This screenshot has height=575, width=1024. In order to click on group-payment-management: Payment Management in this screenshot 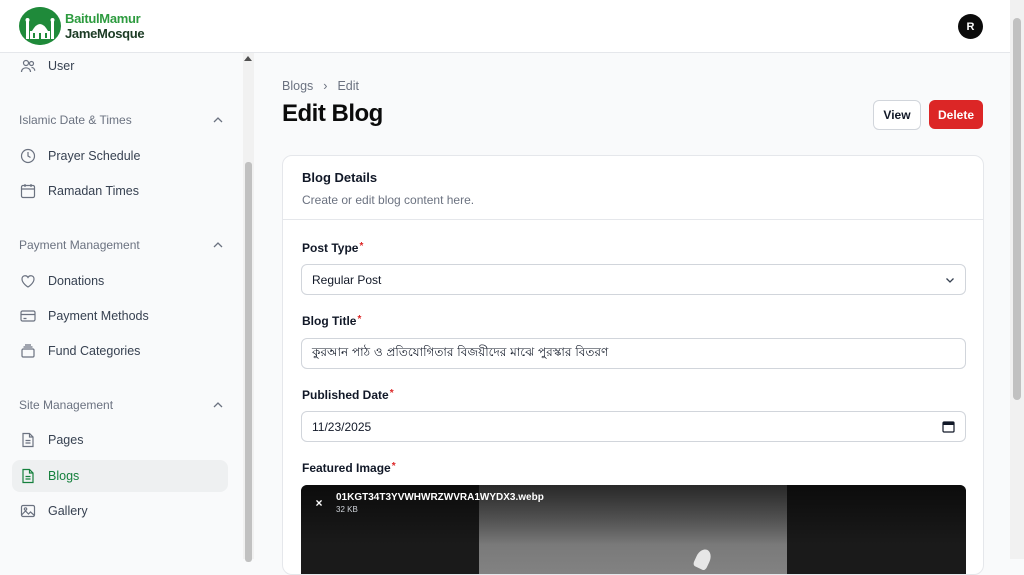, I will do `click(121, 245)`.